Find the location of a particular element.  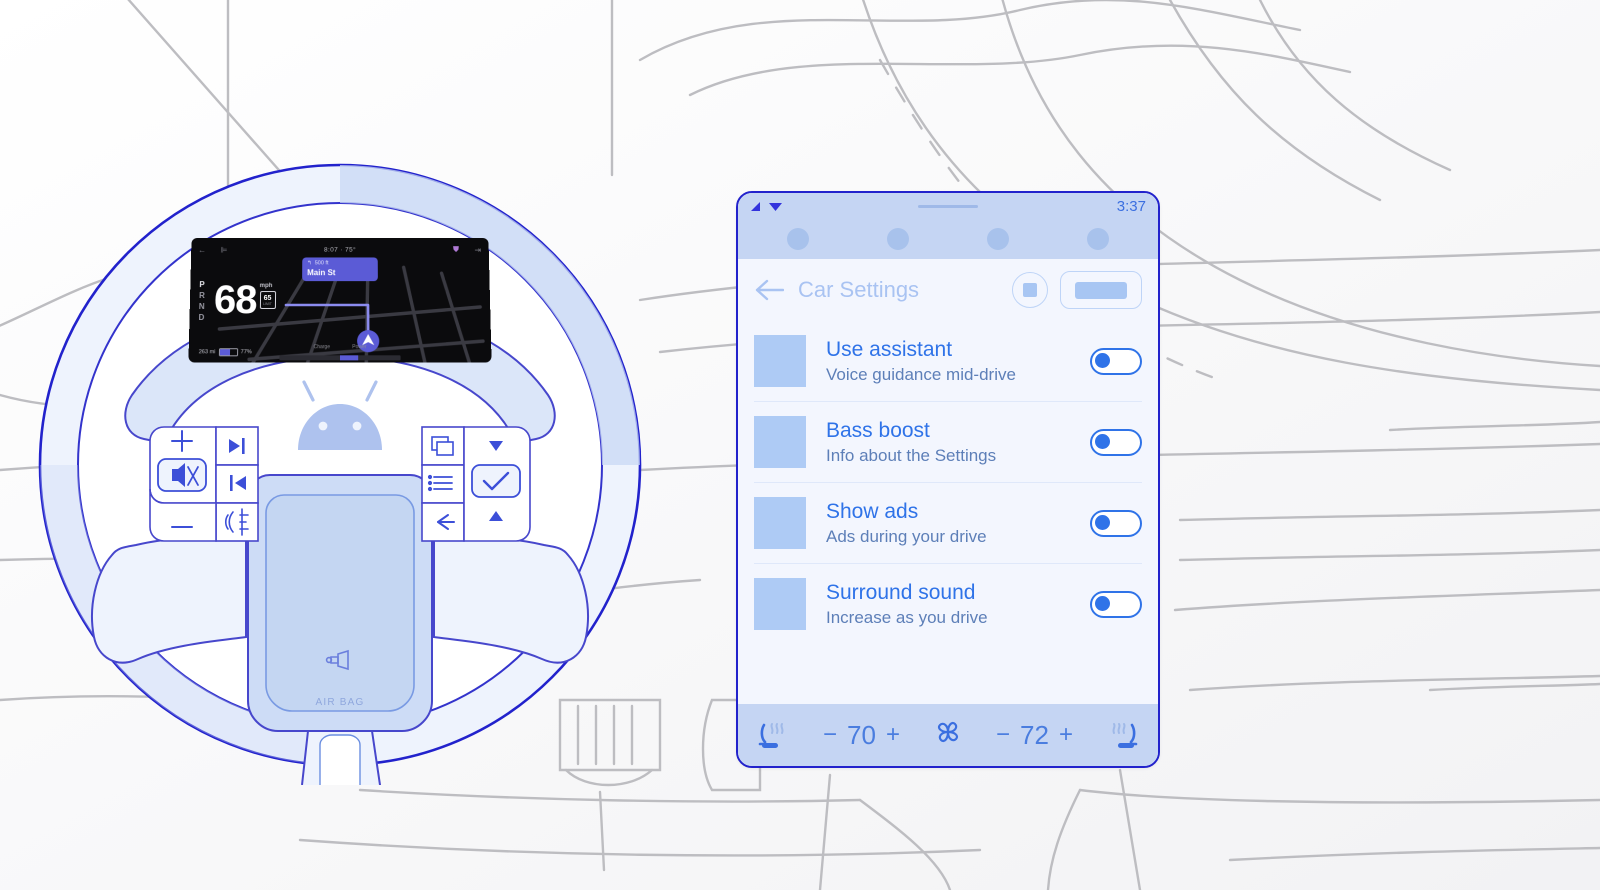

speed-limit-unit: LIMIT is located at coordinates (267, 303).